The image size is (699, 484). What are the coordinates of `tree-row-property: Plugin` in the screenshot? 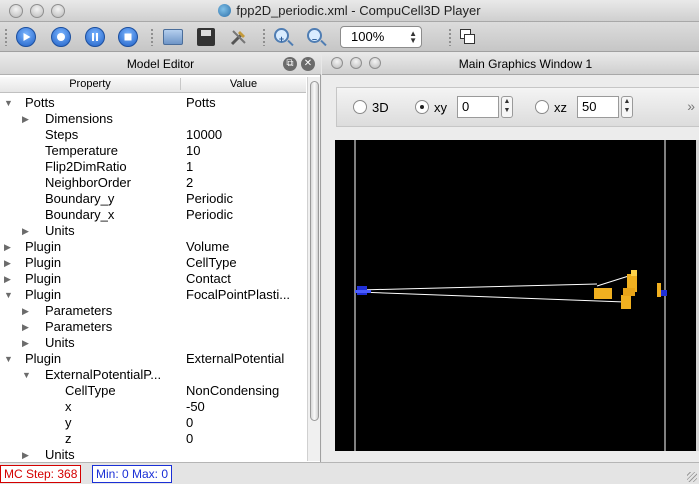 It's located at (43, 246).